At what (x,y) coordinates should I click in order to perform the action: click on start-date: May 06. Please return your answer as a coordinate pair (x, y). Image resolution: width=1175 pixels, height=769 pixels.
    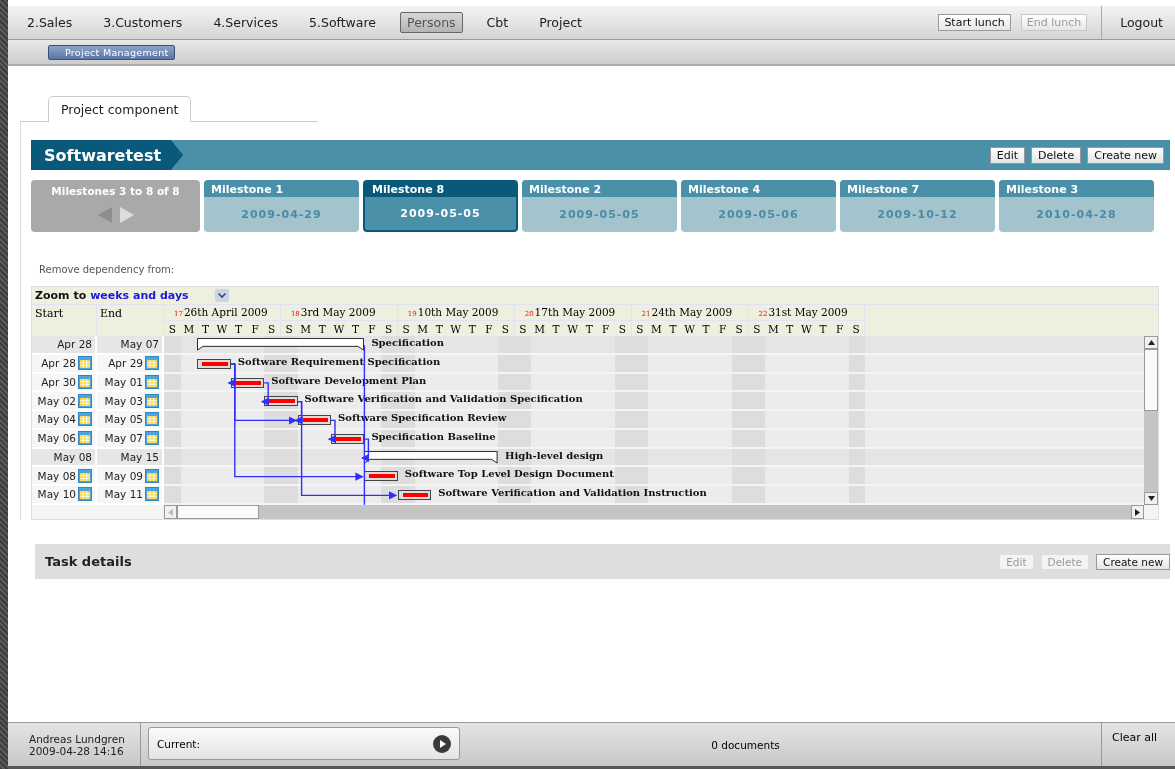
    Looking at the image, I should click on (56, 438).